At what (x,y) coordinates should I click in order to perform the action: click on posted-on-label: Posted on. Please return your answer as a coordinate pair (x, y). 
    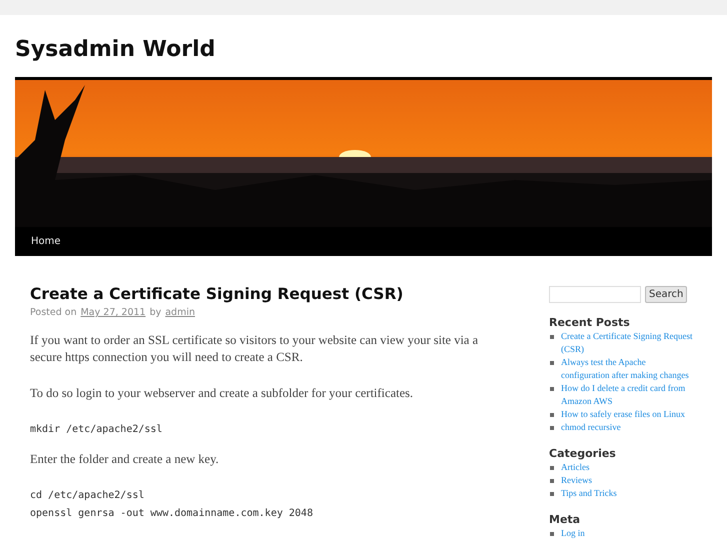
    Looking at the image, I should click on (53, 312).